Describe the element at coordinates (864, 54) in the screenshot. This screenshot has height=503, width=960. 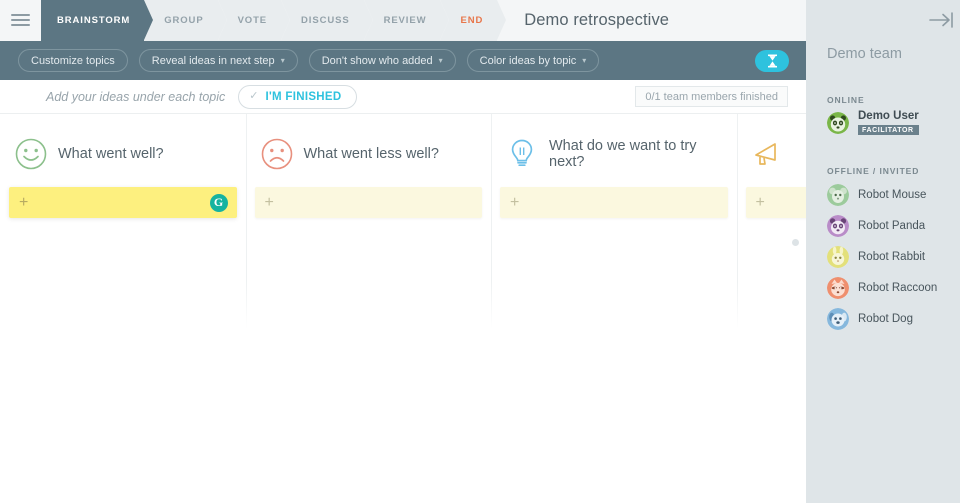
I see `team-name: Demo team` at that location.